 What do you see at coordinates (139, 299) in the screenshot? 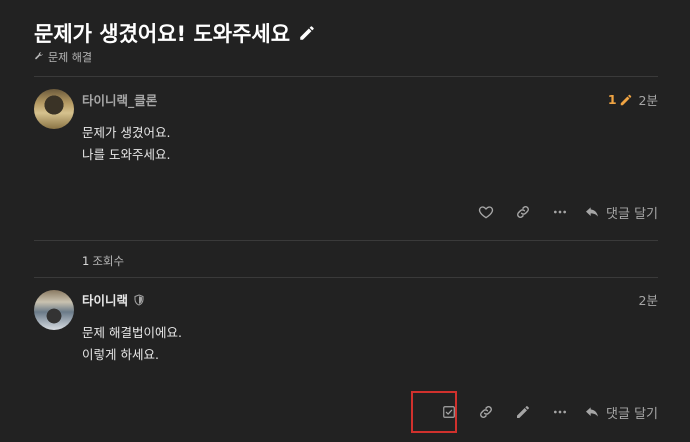
I see `shield-icon` at bounding box center [139, 299].